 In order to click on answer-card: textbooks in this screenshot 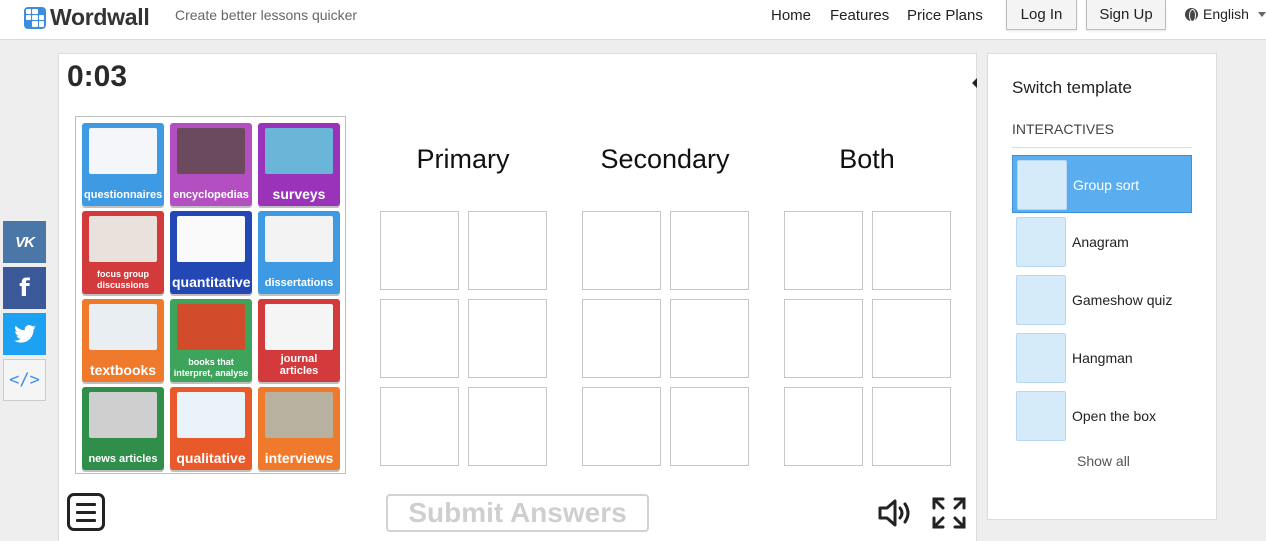, I will do `click(123, 340)`.